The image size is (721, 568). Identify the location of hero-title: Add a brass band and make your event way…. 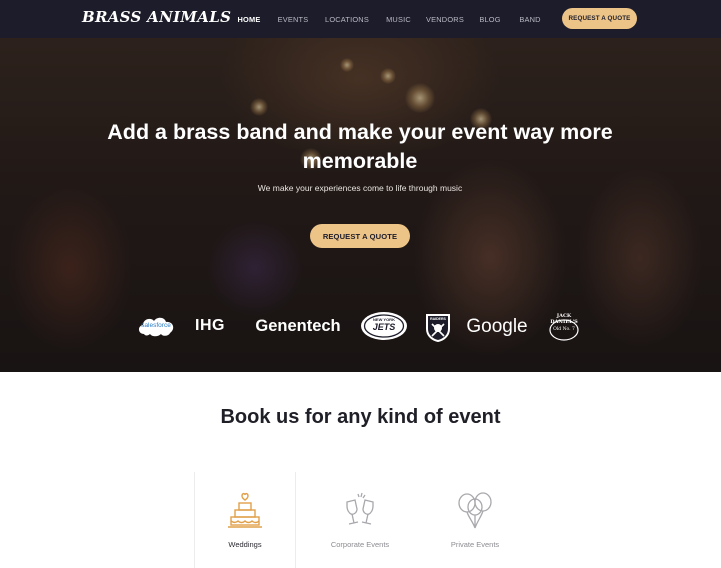
(360, 146).